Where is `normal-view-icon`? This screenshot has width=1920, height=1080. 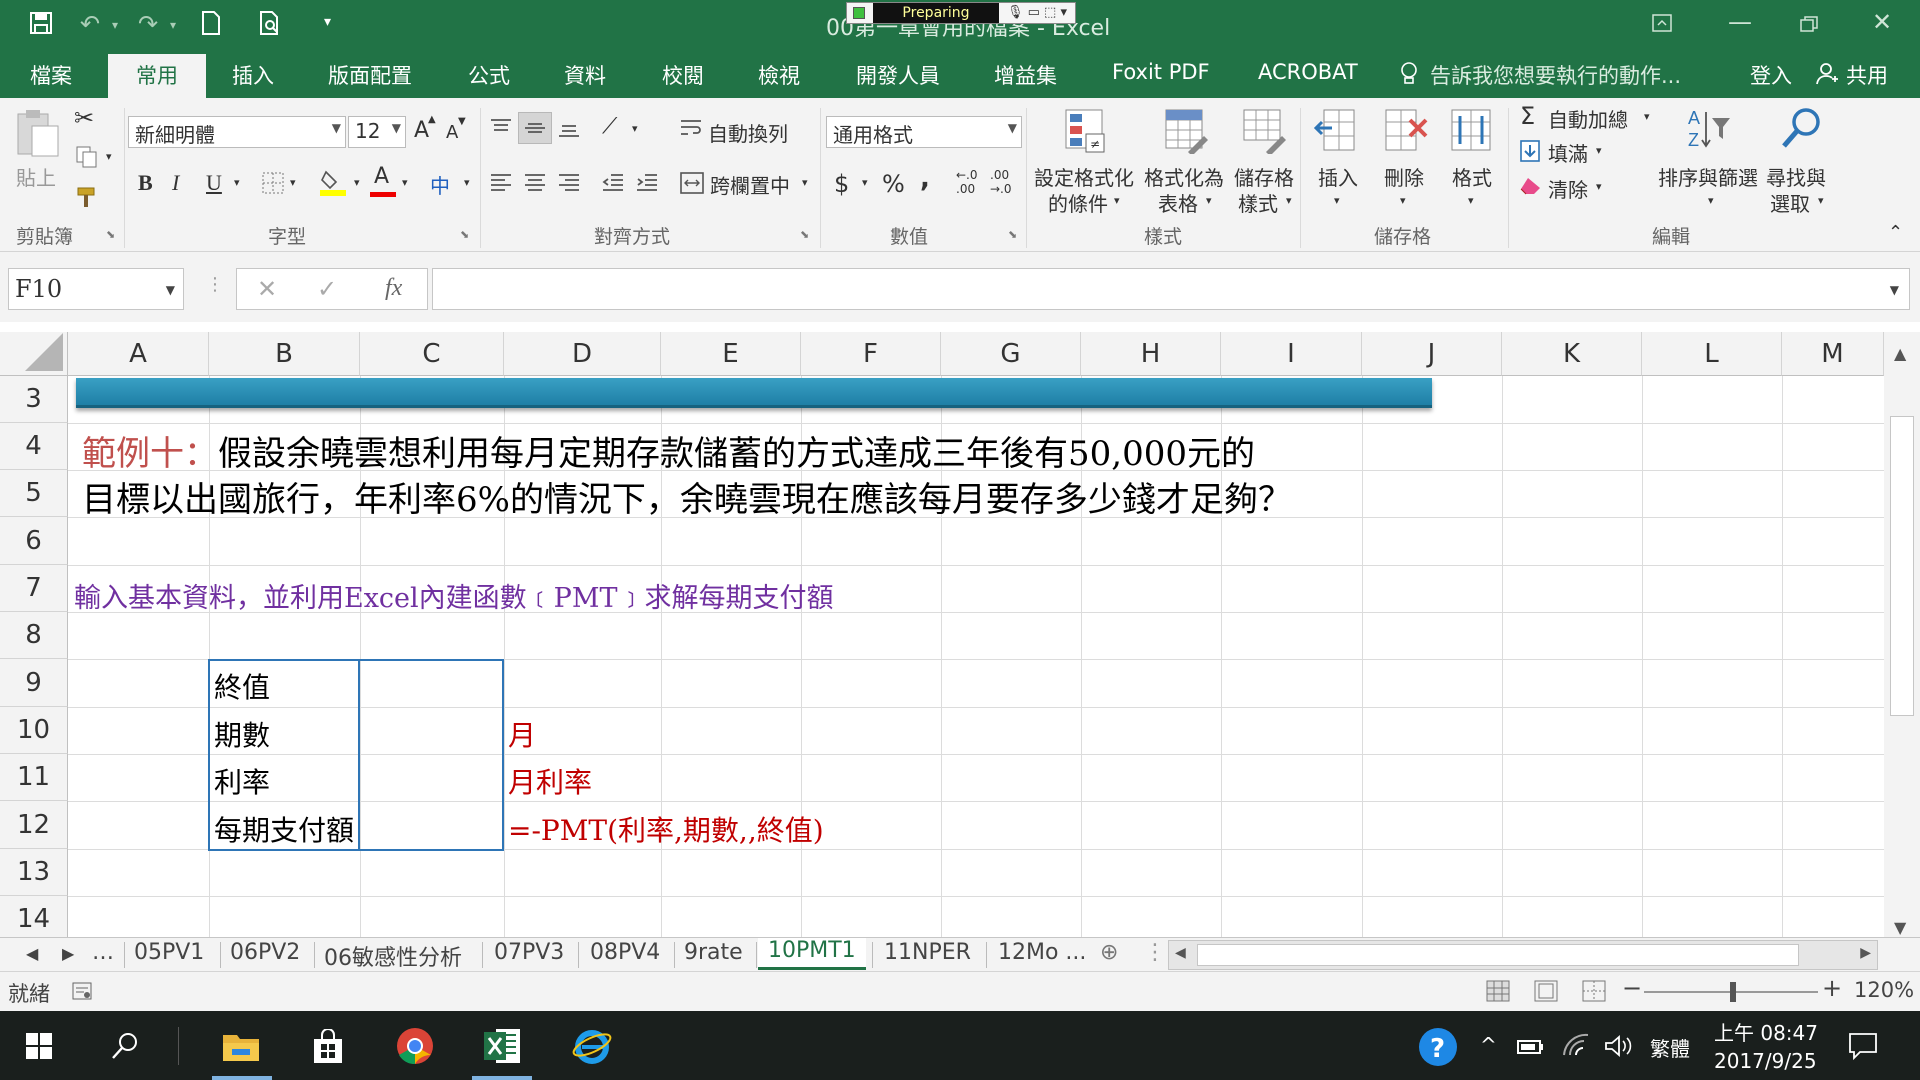 normal-view-icon is located at coordinates (1498, 991).